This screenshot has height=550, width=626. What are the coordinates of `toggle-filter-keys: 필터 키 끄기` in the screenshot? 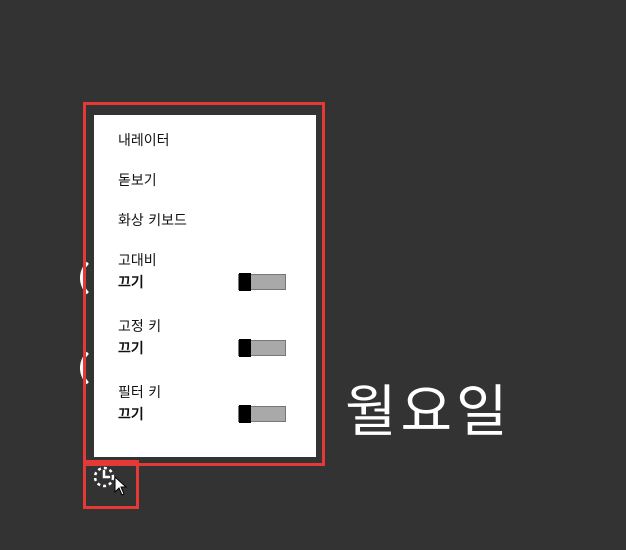 It's located at (217, 404).